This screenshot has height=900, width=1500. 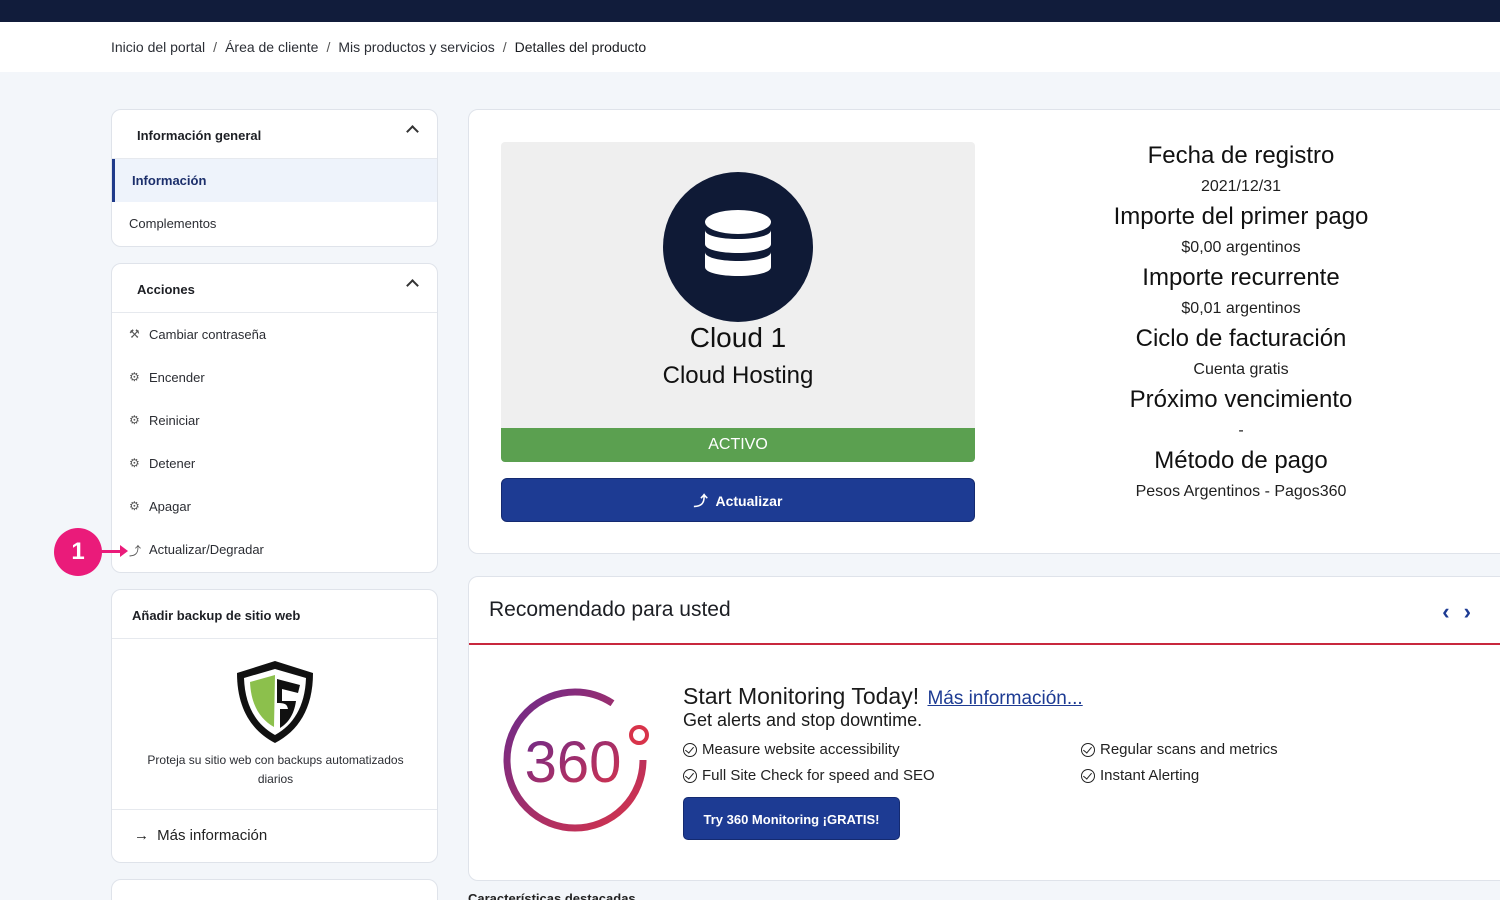 What do you see at coordinates (1241, 460) in the screenshot?
I see `detail-label: Método de pago` at bounding box center [1241, 460].